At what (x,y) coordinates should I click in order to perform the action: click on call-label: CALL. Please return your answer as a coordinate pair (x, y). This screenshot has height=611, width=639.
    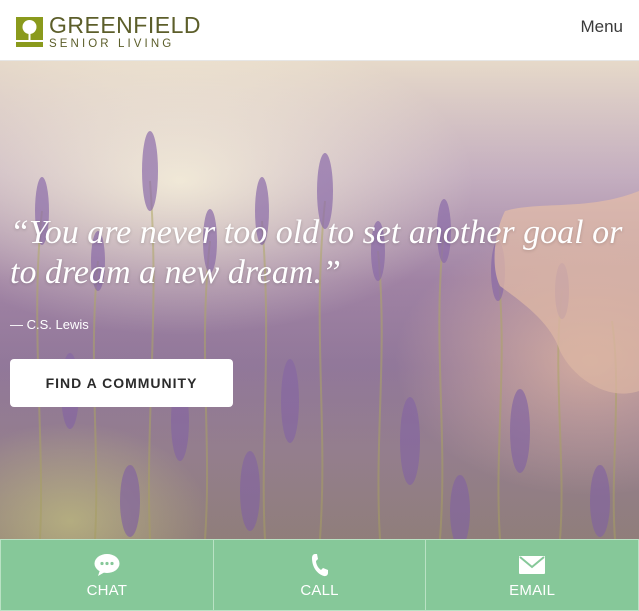
    Looking at the image, I should click on (319, 590).